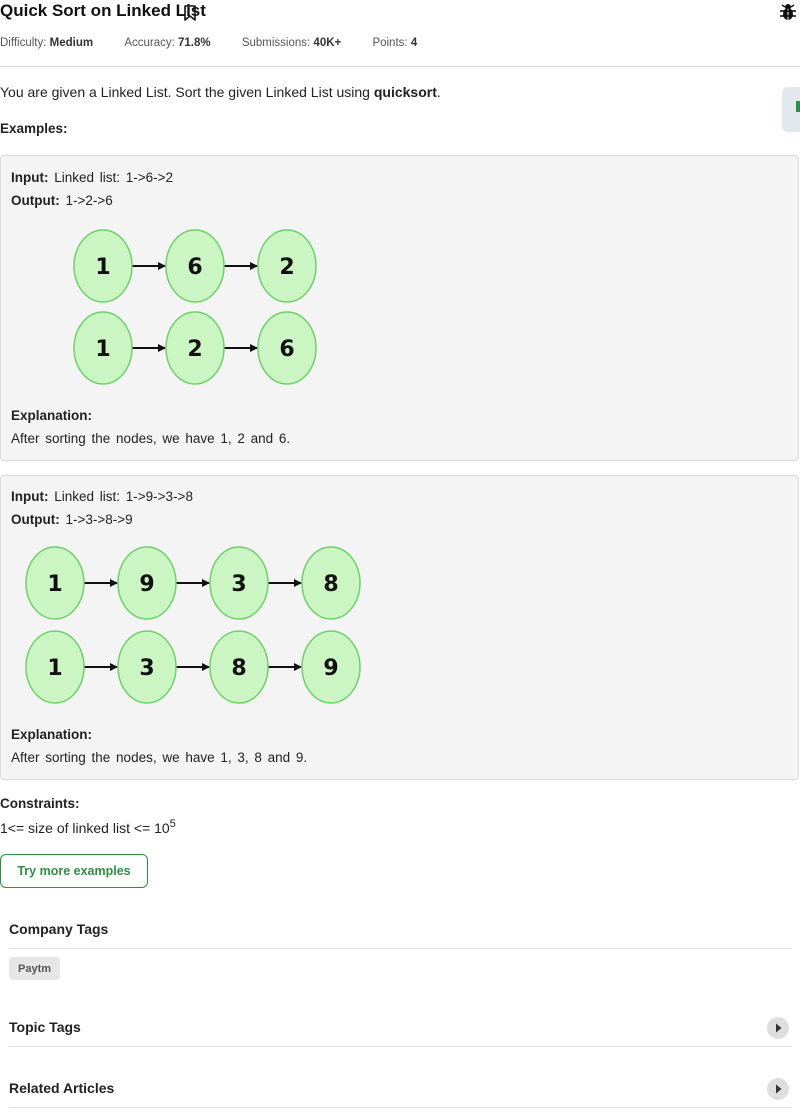 The width and height of the screenshot is (800, 1118). What do you see at coordinates (74, 871) in the screenshot?
I see `try-more-examples-button: Try more examples` at bounding box center [74, 871].